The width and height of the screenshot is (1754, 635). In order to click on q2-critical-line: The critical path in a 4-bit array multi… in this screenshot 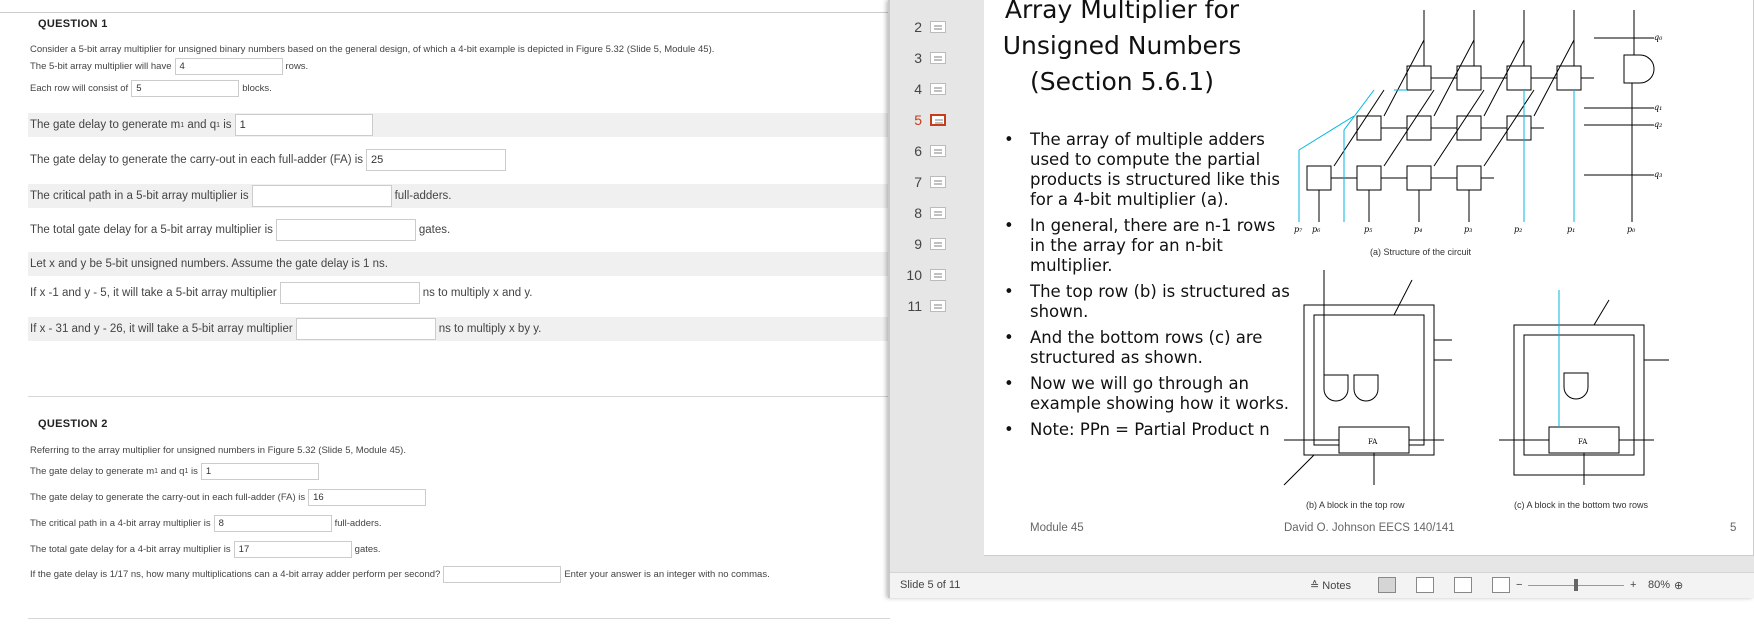, I will do `click(206, 523)`.